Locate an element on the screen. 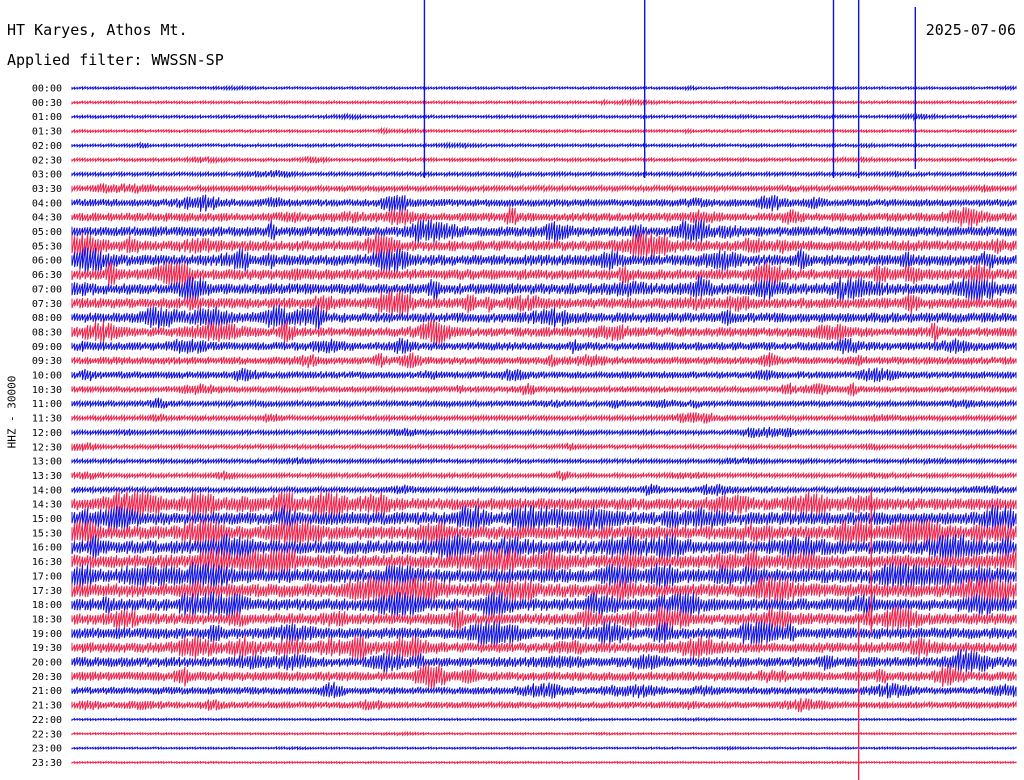 Image resolution: width=1024 pixels, height=780 pixels. row-time-label: 02:00 is located at coordinates (47, 146).